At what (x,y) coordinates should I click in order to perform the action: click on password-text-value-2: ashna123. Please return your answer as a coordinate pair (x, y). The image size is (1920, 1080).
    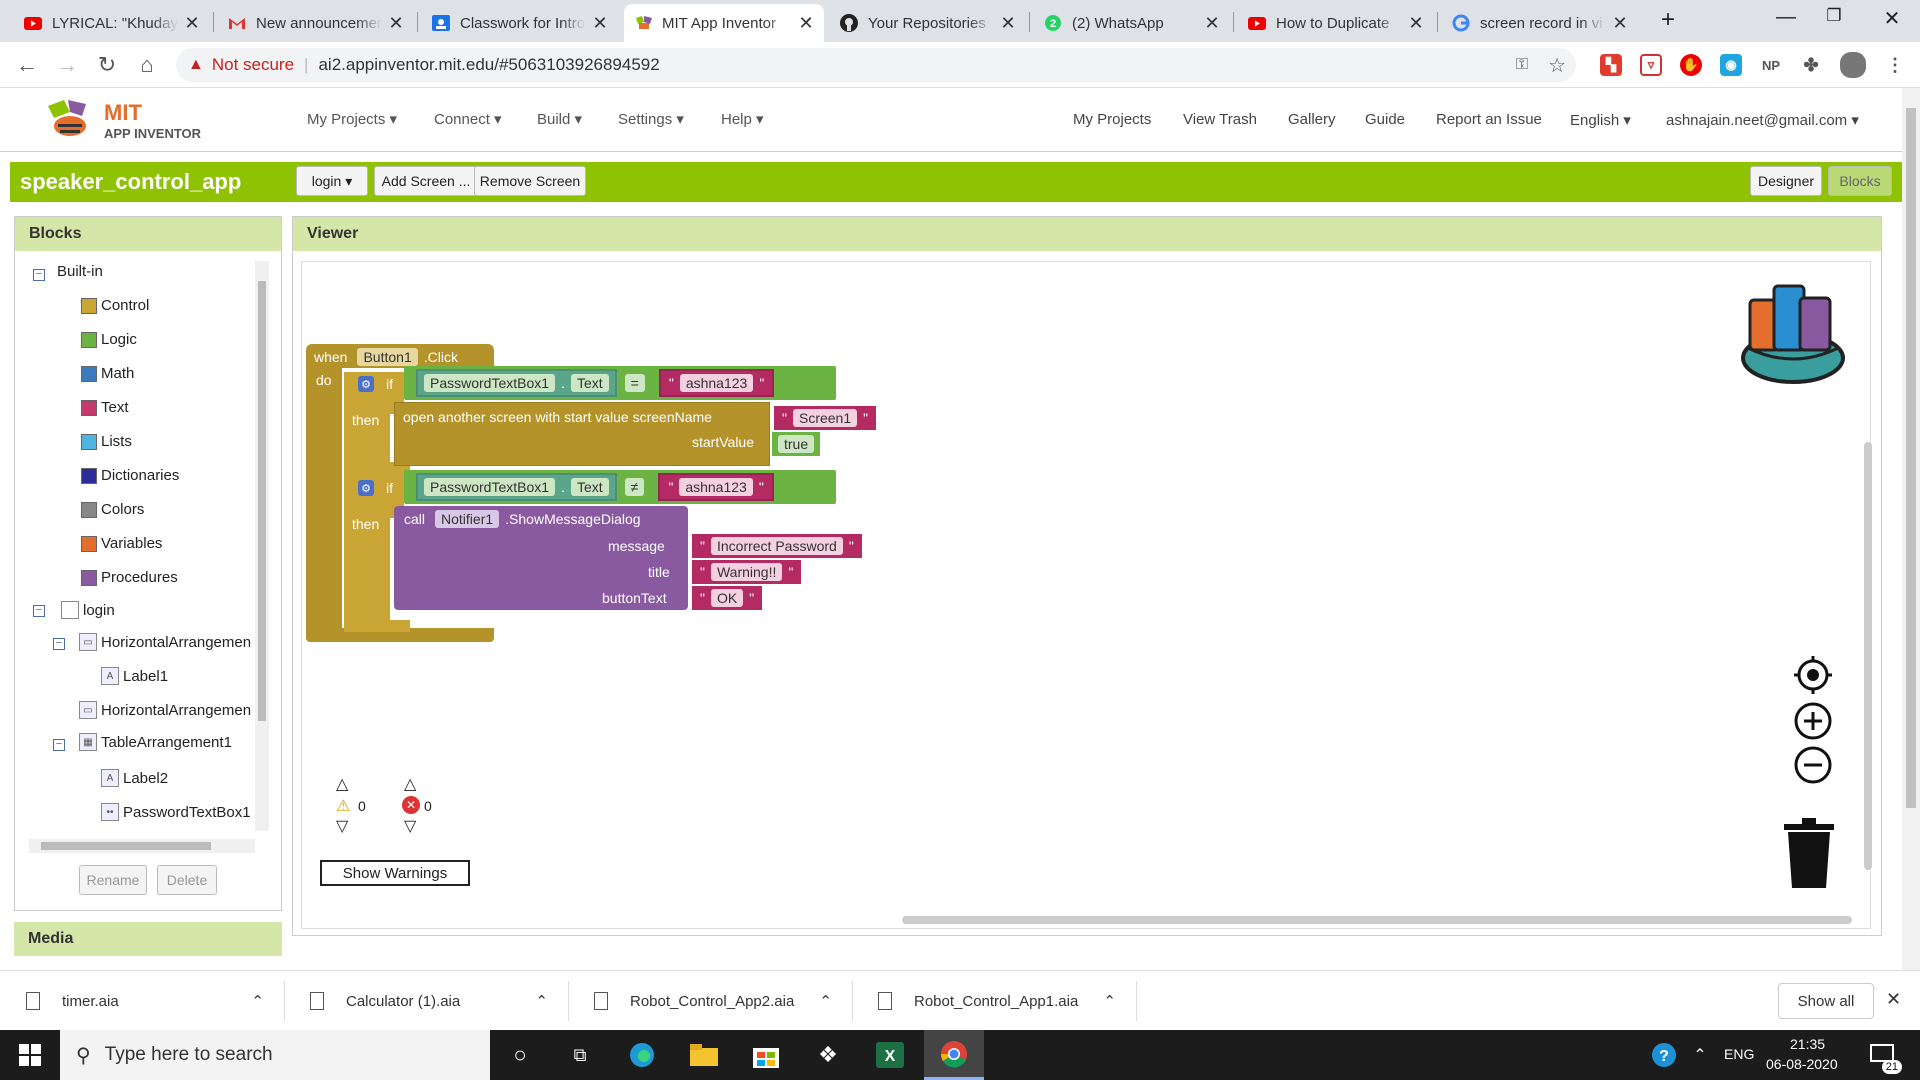
    Looking at the image, I should click on (716, 487).